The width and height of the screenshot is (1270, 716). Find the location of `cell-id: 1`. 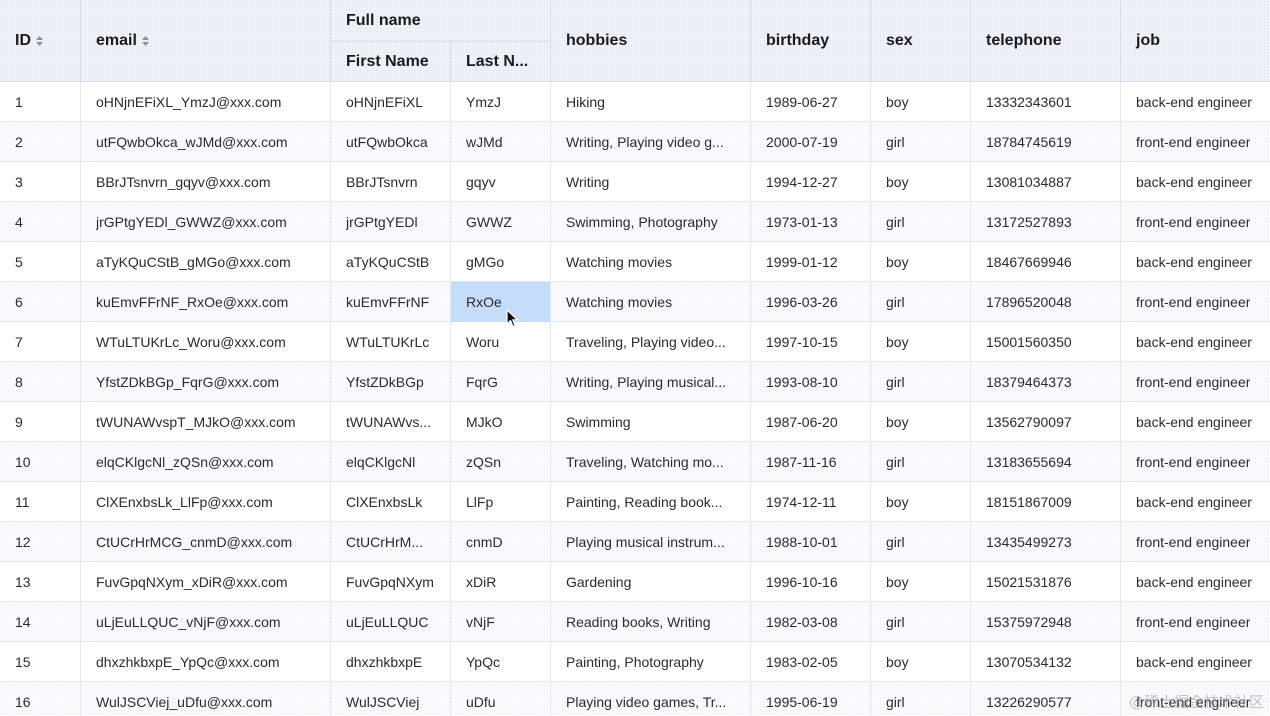

cell-id: 1 is located at coordinates (40, 102).